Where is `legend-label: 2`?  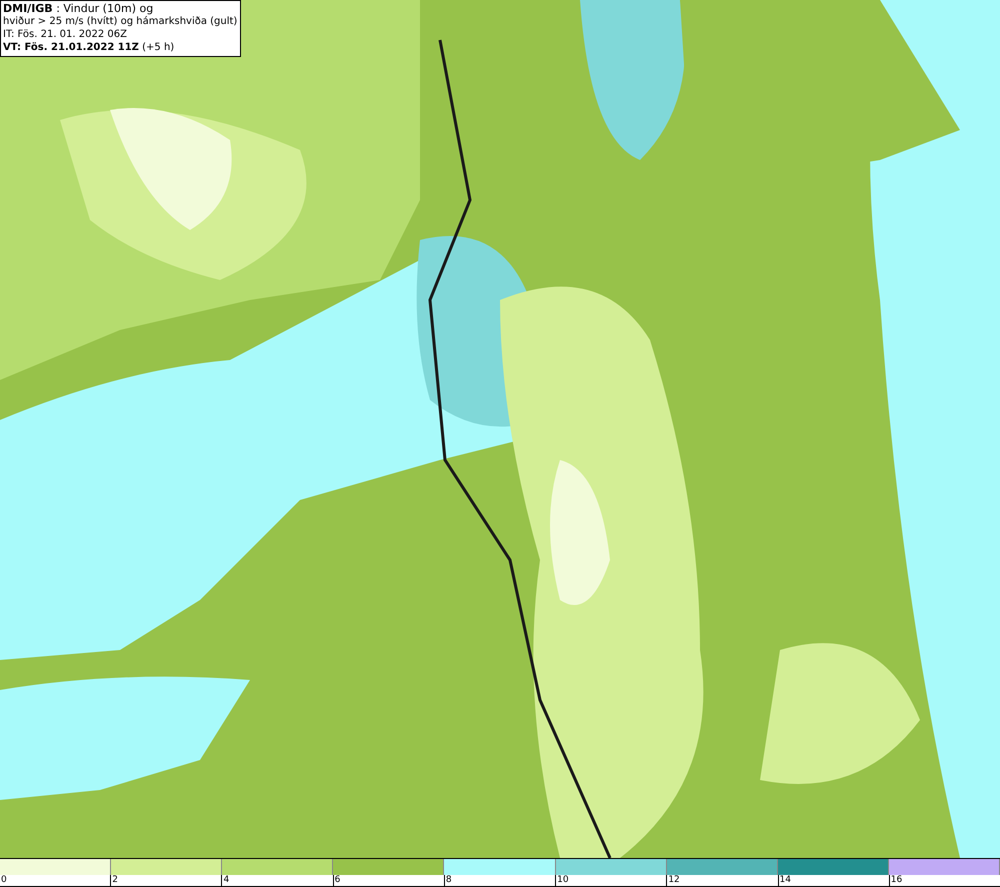 legend-label: 2 is located at coordinates (115, 880).